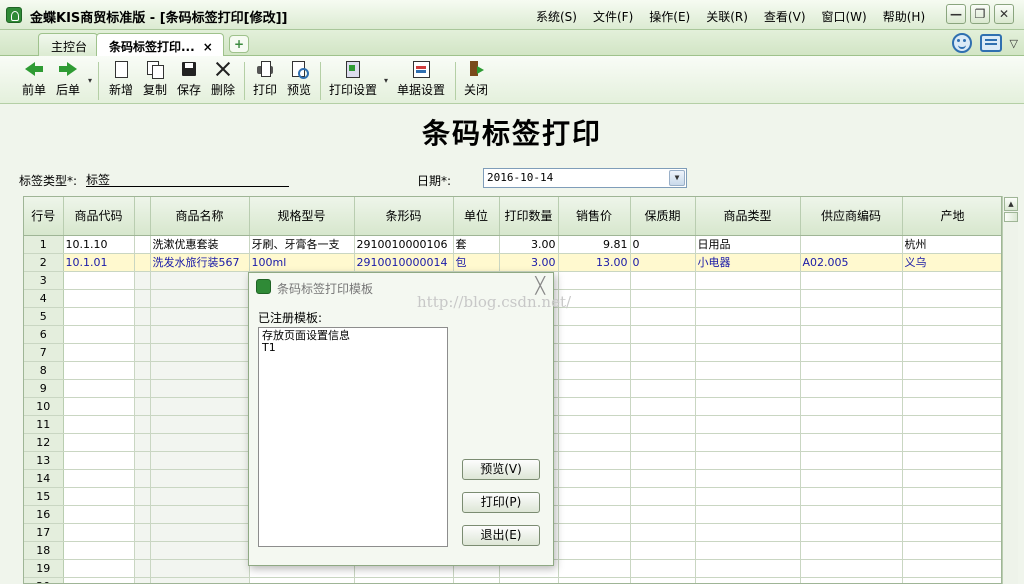 Image resolution: width=1024 pixels, height=584 pixels. I want to click on col-header-barcode: 条形码, so click(404, 216).